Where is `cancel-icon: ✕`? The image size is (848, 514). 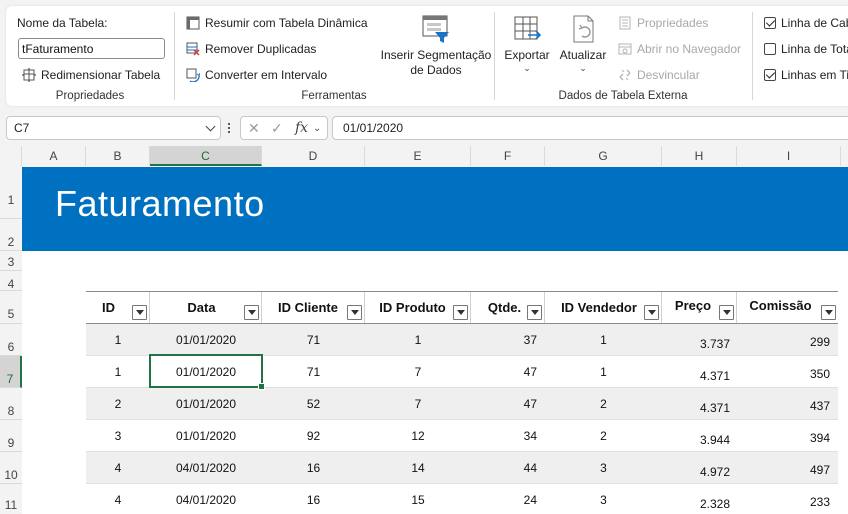 cancel-icon: ✕ is located at coordinates (254, 128).